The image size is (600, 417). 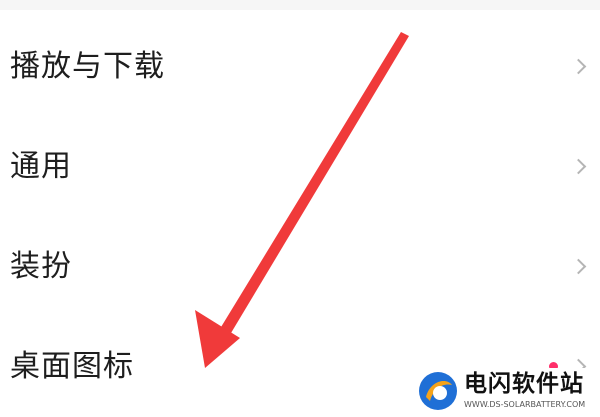 What do you see at coordinates (72, 366) in the screenshot?
I see `settings-item-label: 桌面图标` at bounding box center [72, 366].